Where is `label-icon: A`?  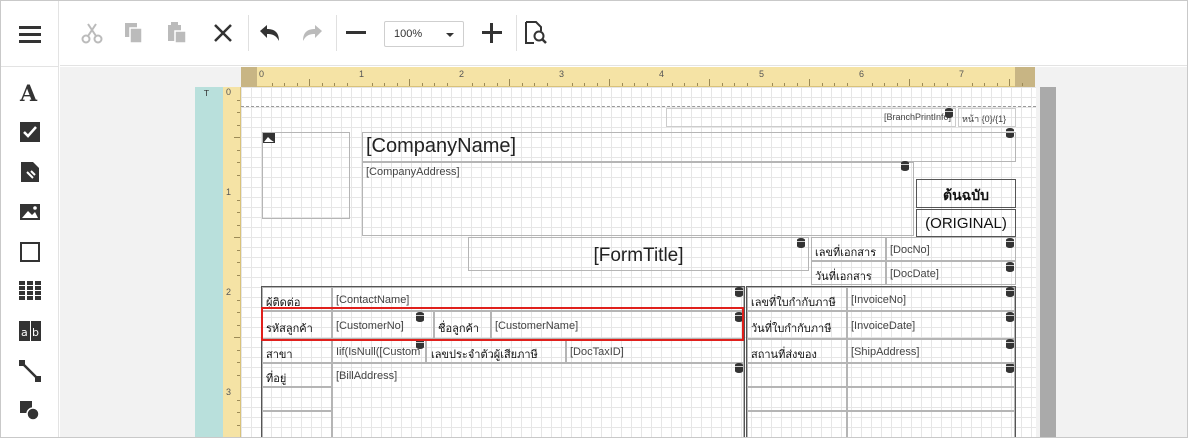
label-icon: A is located at coordinates (30, 93).